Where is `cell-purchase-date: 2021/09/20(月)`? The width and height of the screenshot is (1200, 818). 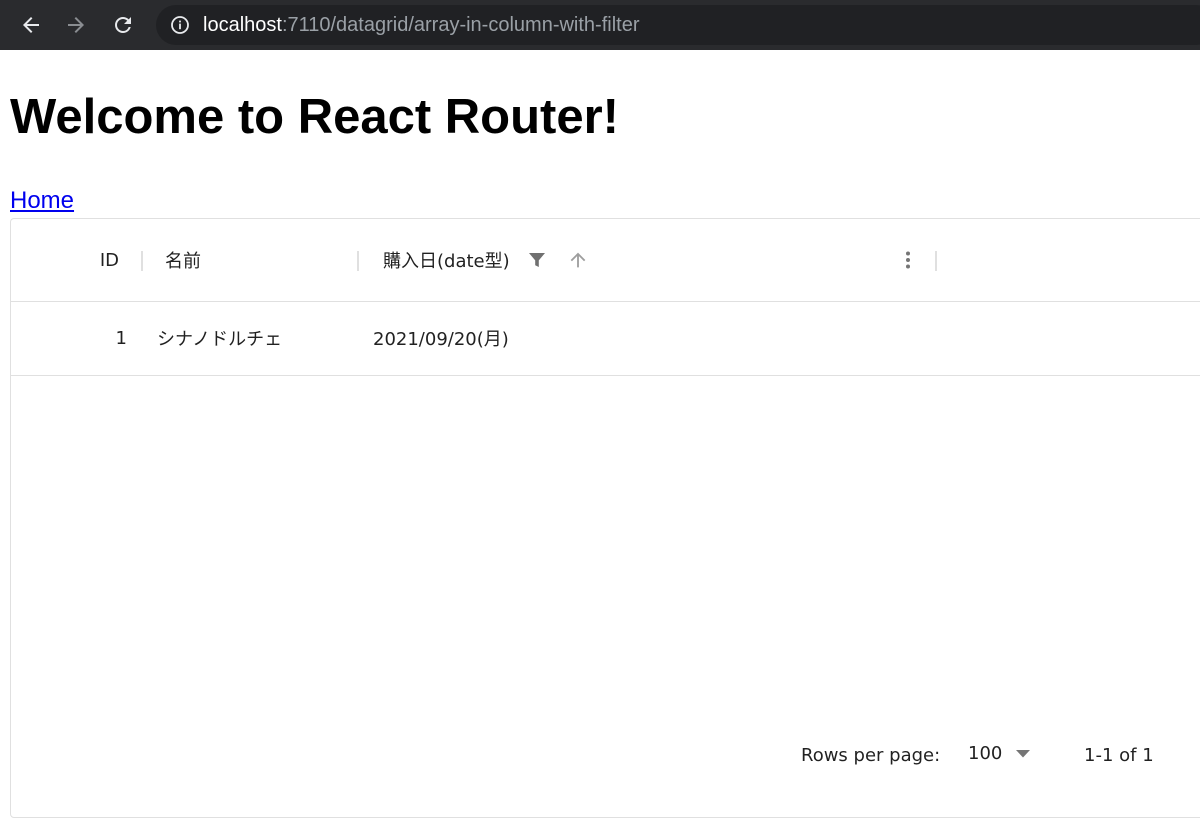 cell-purchase-date: 2021/09/20(月) is located at coordinates (441, 339).